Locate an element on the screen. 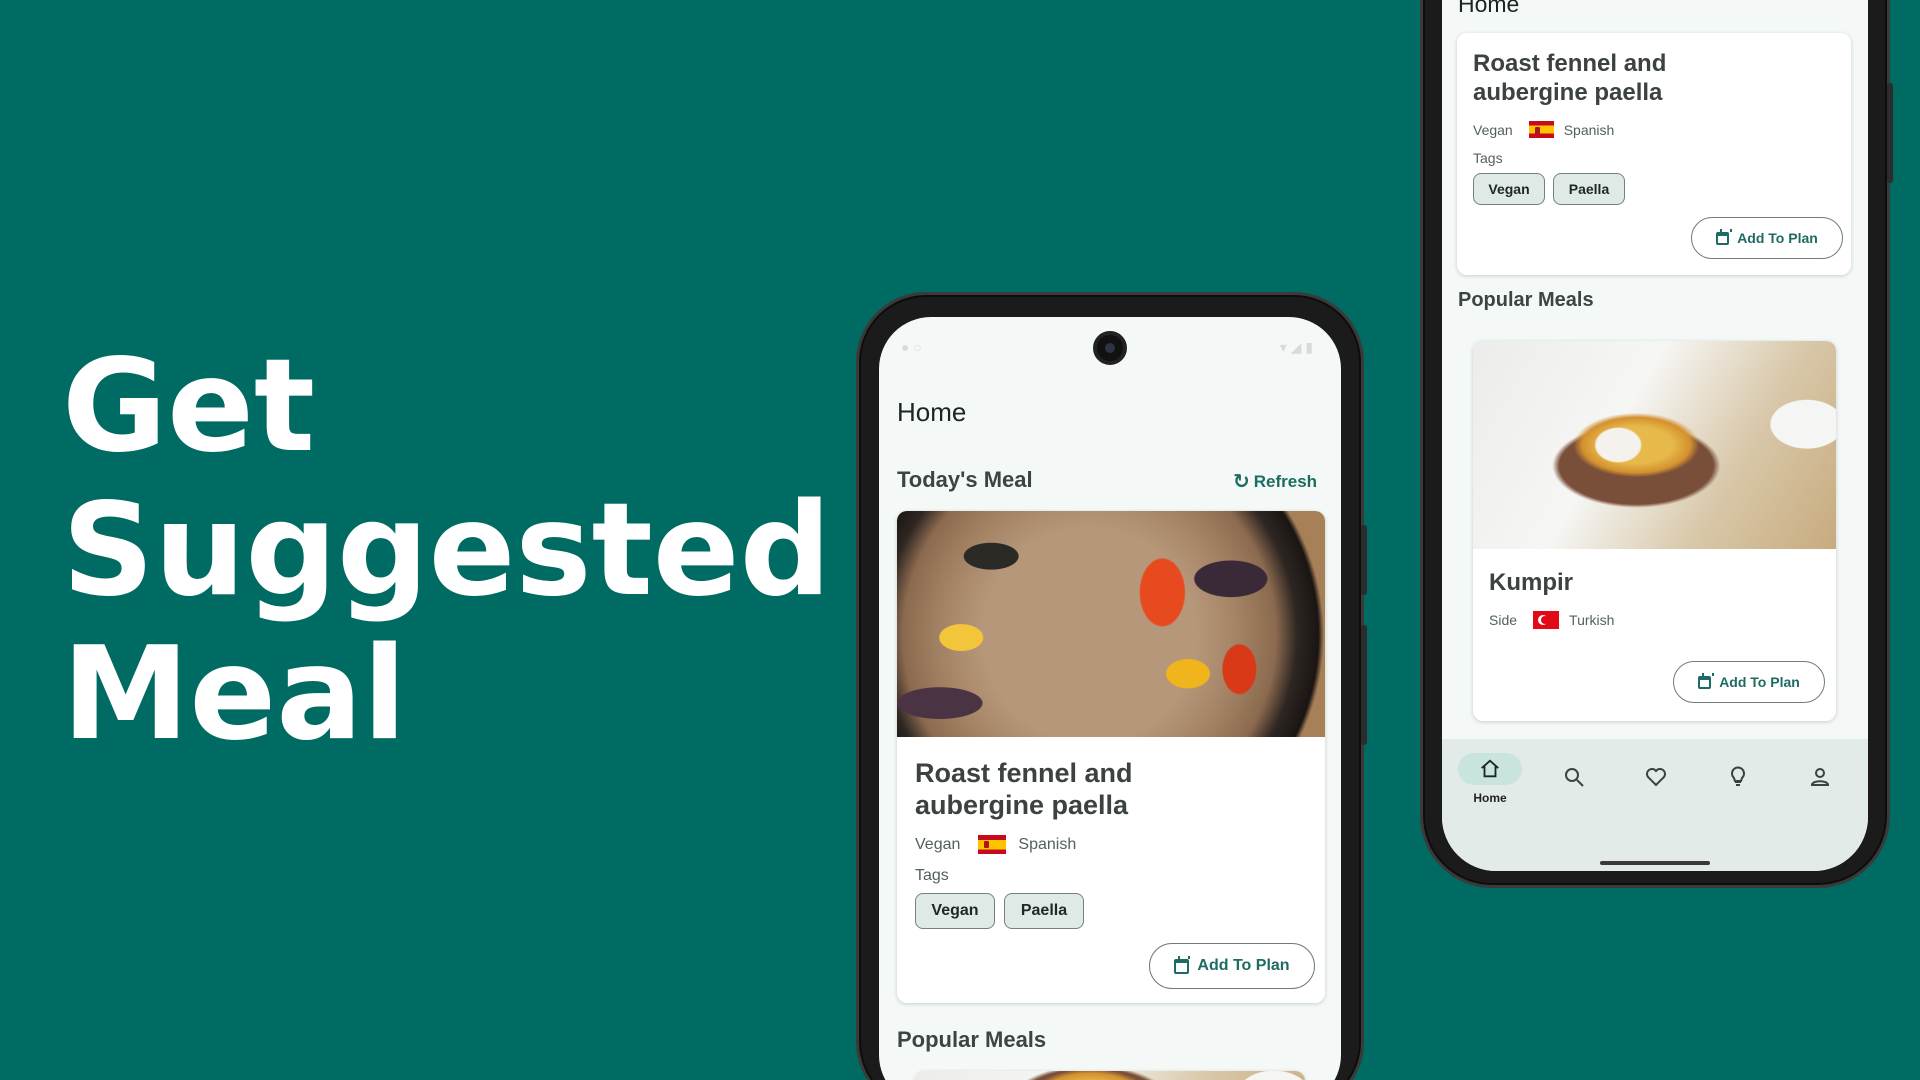  popular-meal-category: Side is located at coordinates (1503, 620).